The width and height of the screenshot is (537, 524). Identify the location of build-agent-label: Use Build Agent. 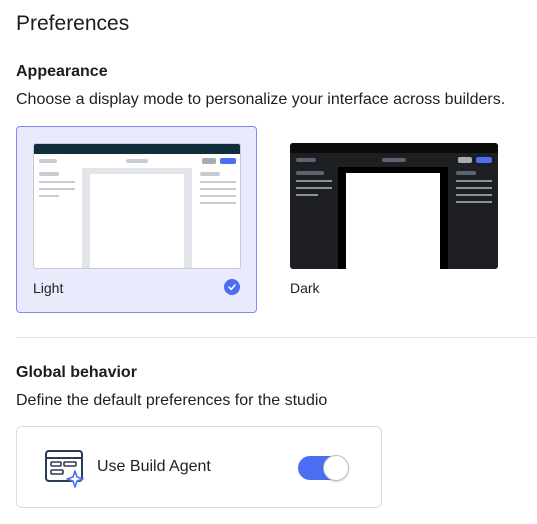
(154, 466).